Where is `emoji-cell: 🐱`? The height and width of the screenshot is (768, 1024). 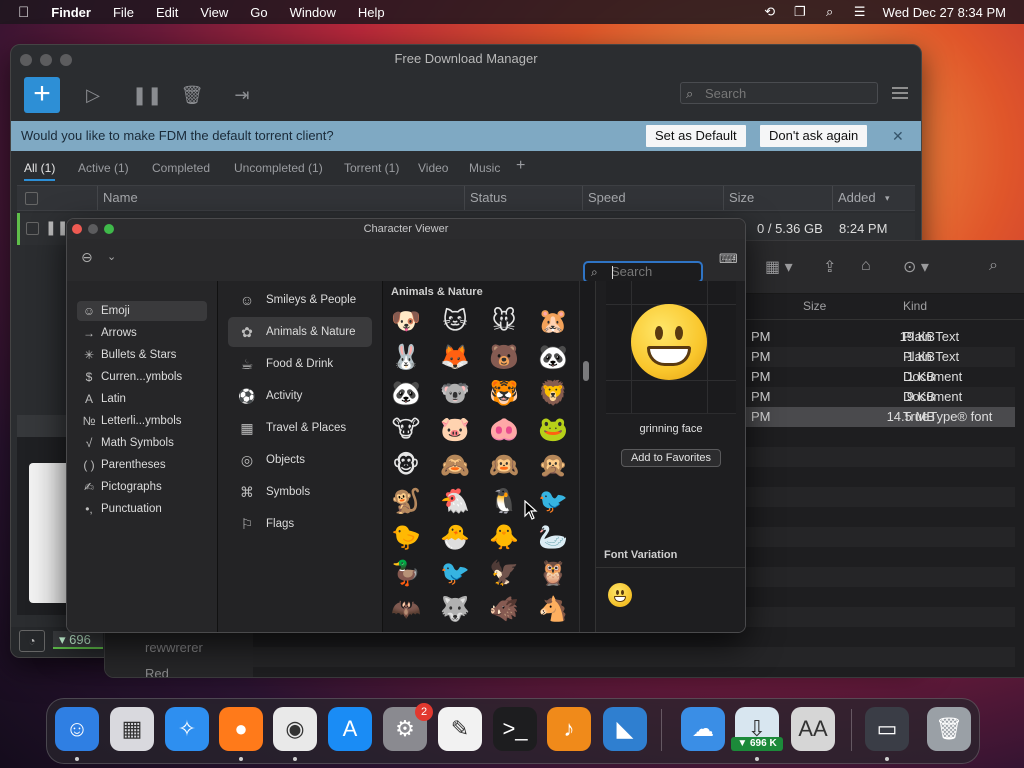
emoji-cell: 🐱 is located at coordinates (455, 321).